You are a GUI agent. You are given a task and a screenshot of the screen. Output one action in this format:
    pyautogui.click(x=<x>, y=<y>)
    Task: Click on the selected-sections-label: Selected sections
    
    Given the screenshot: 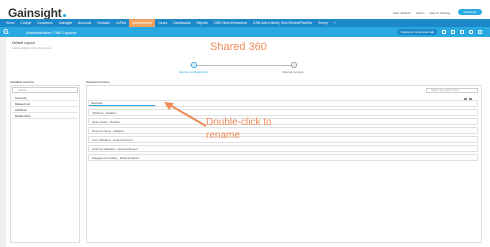 What is the action you would take?
    pyautogui.click(x=98, y=82)
    